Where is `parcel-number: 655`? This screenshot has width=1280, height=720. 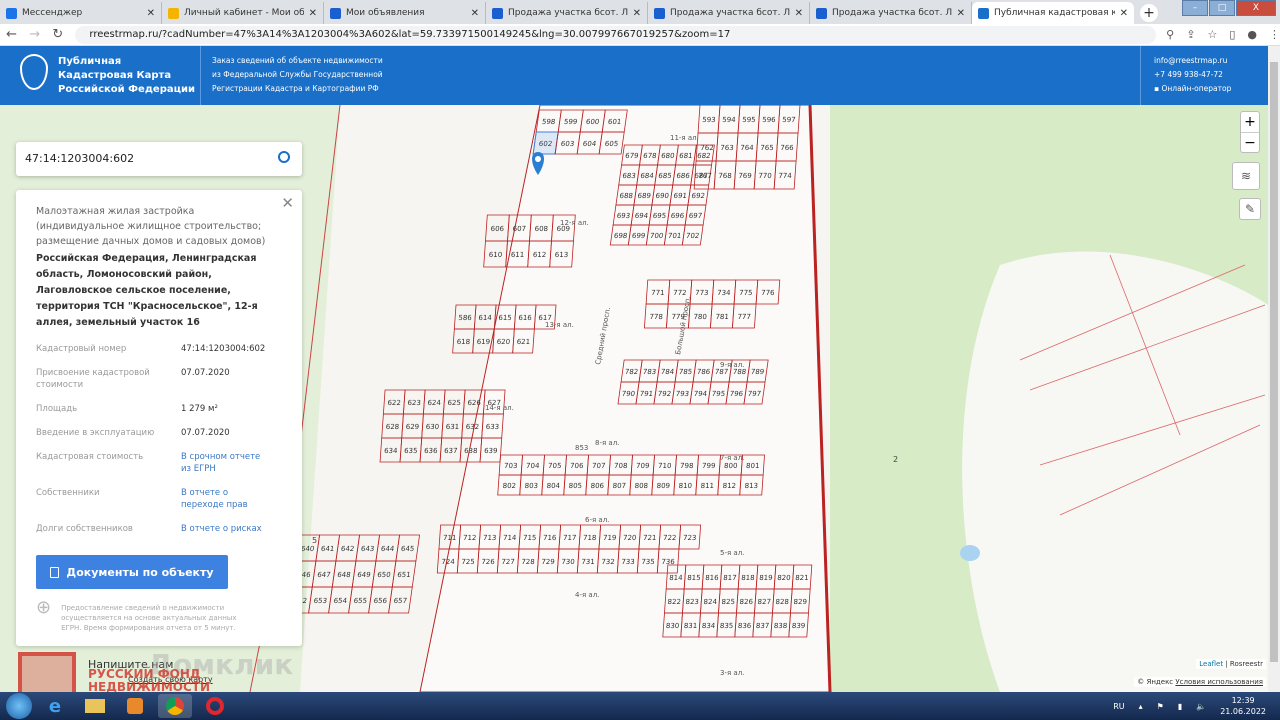 parcel-number: 655 is located at coordinates (360, 600).